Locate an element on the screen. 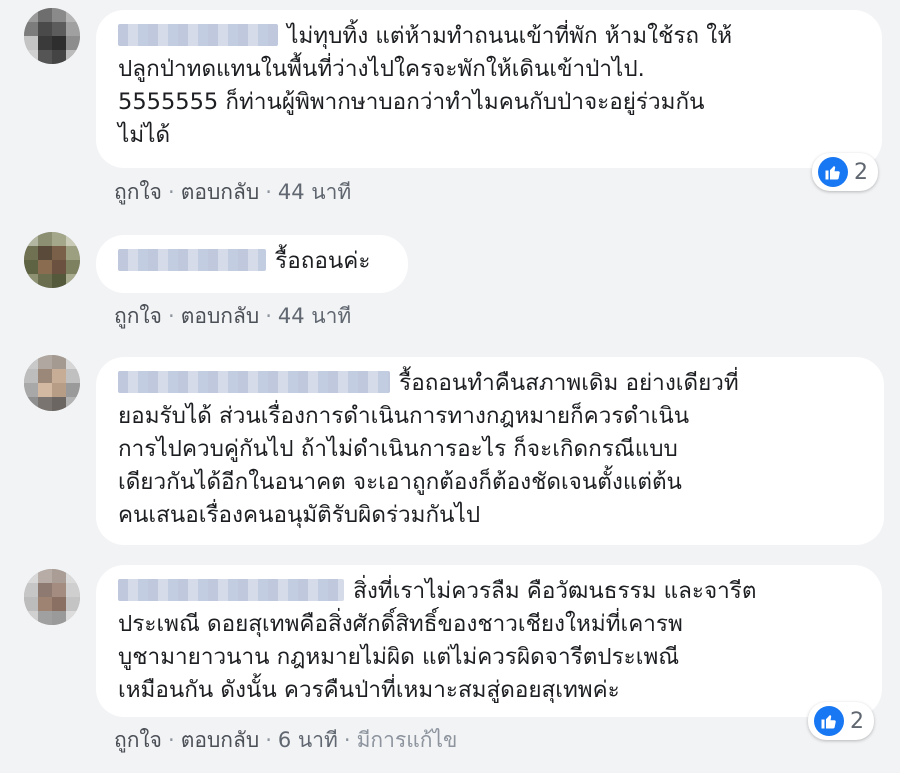 Image resolution: width=900 pixels, height=773 pixels. comment-text-line: สิ่งที่เราไม่ควรลืม คือวัฒนธรรม และจารีต is located at coordinates (555, 591).